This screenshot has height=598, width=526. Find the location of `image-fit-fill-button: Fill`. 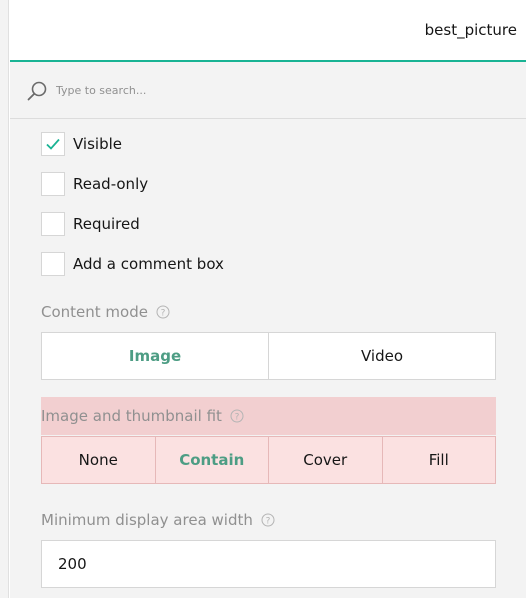

image-fit-fill-button: Fill is located at coordinates (439, 460).